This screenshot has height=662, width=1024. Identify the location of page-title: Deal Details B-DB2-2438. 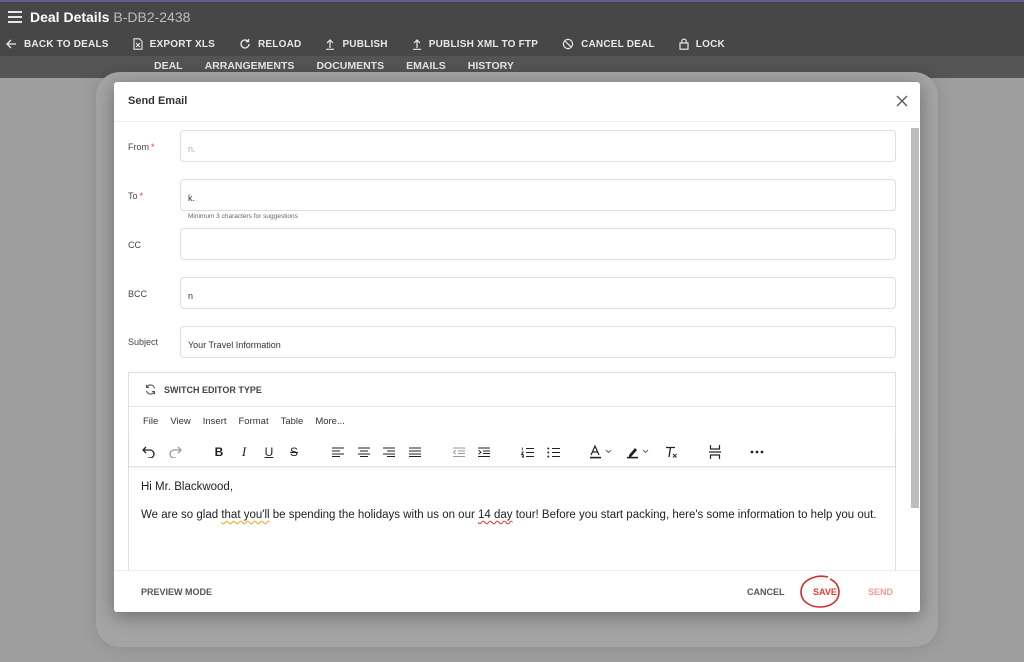
(110, 17).